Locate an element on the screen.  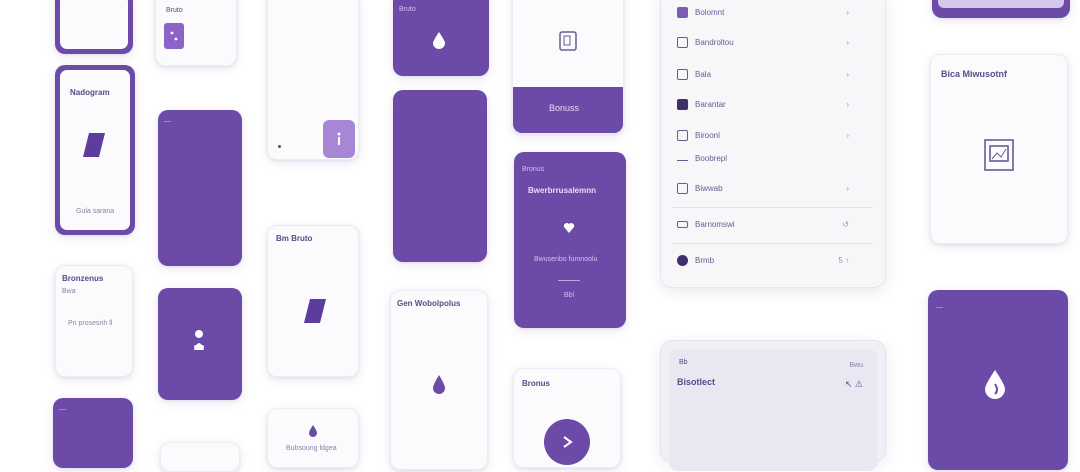
refresh-icon: ↺ is located at coordinates (845, 224).